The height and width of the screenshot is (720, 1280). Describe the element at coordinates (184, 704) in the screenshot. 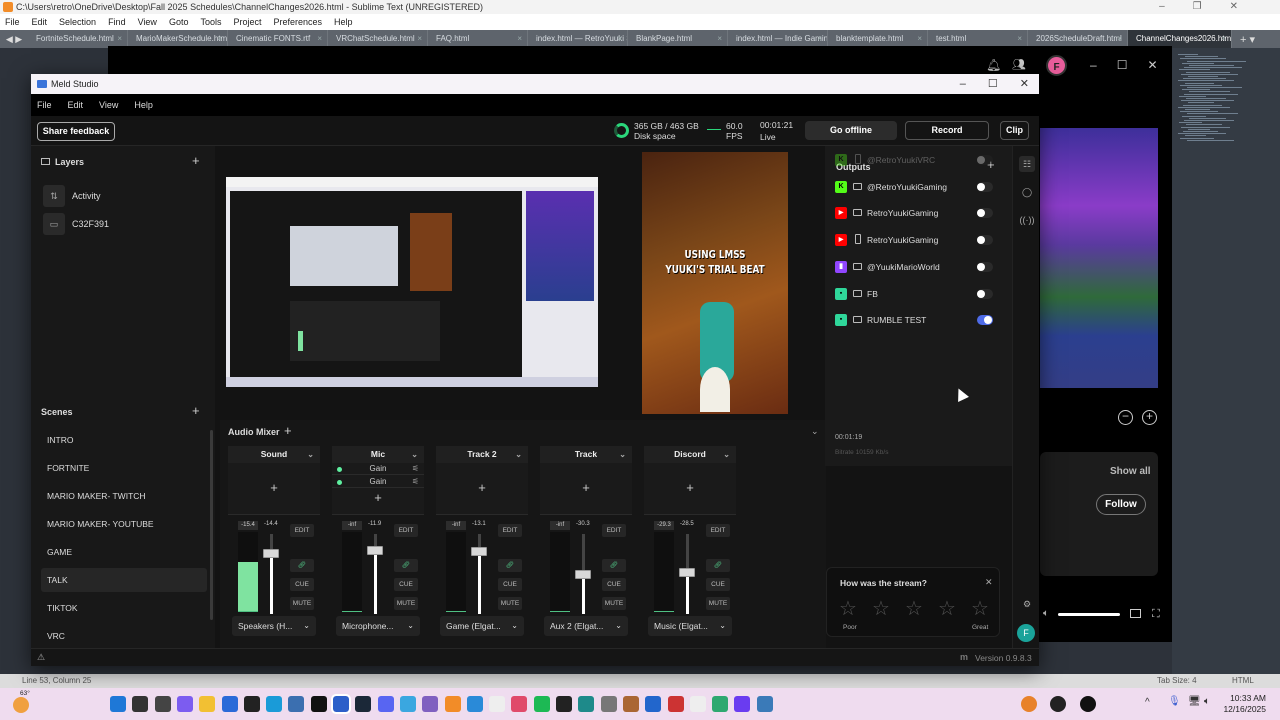

I see `copilot-icon` at that location.